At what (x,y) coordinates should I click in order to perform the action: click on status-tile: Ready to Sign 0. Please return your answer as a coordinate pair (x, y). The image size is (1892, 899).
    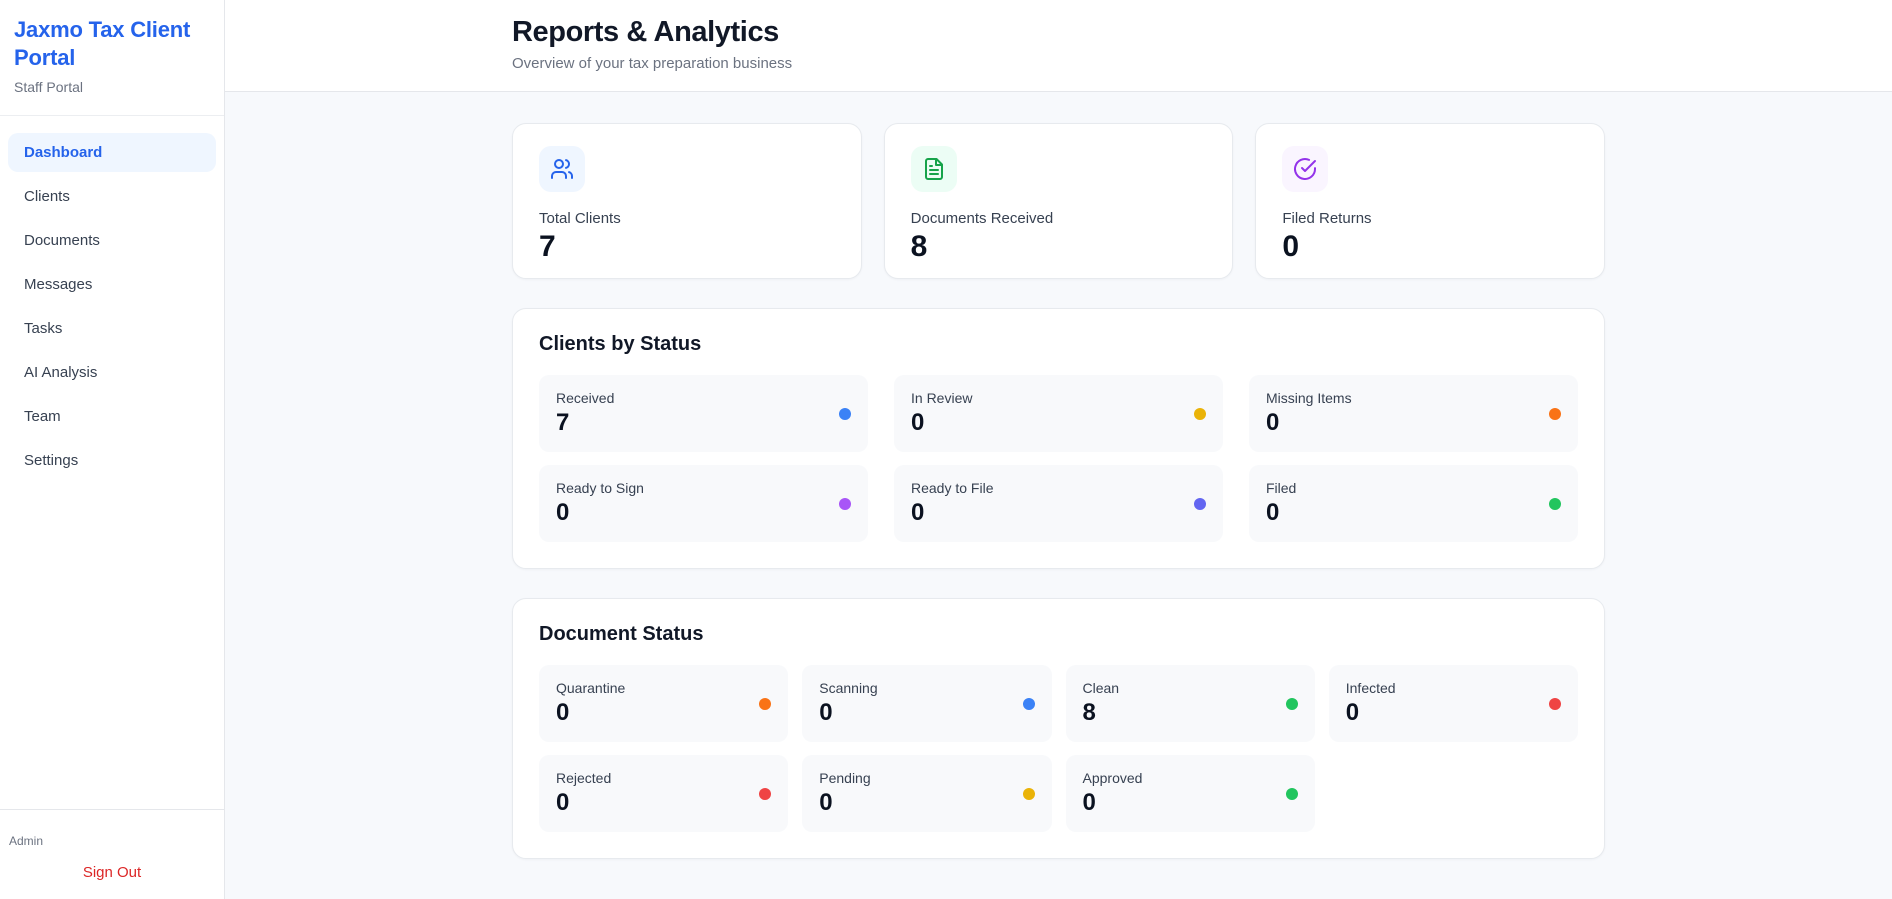
    Looking at the image, I should click on (703, 503).